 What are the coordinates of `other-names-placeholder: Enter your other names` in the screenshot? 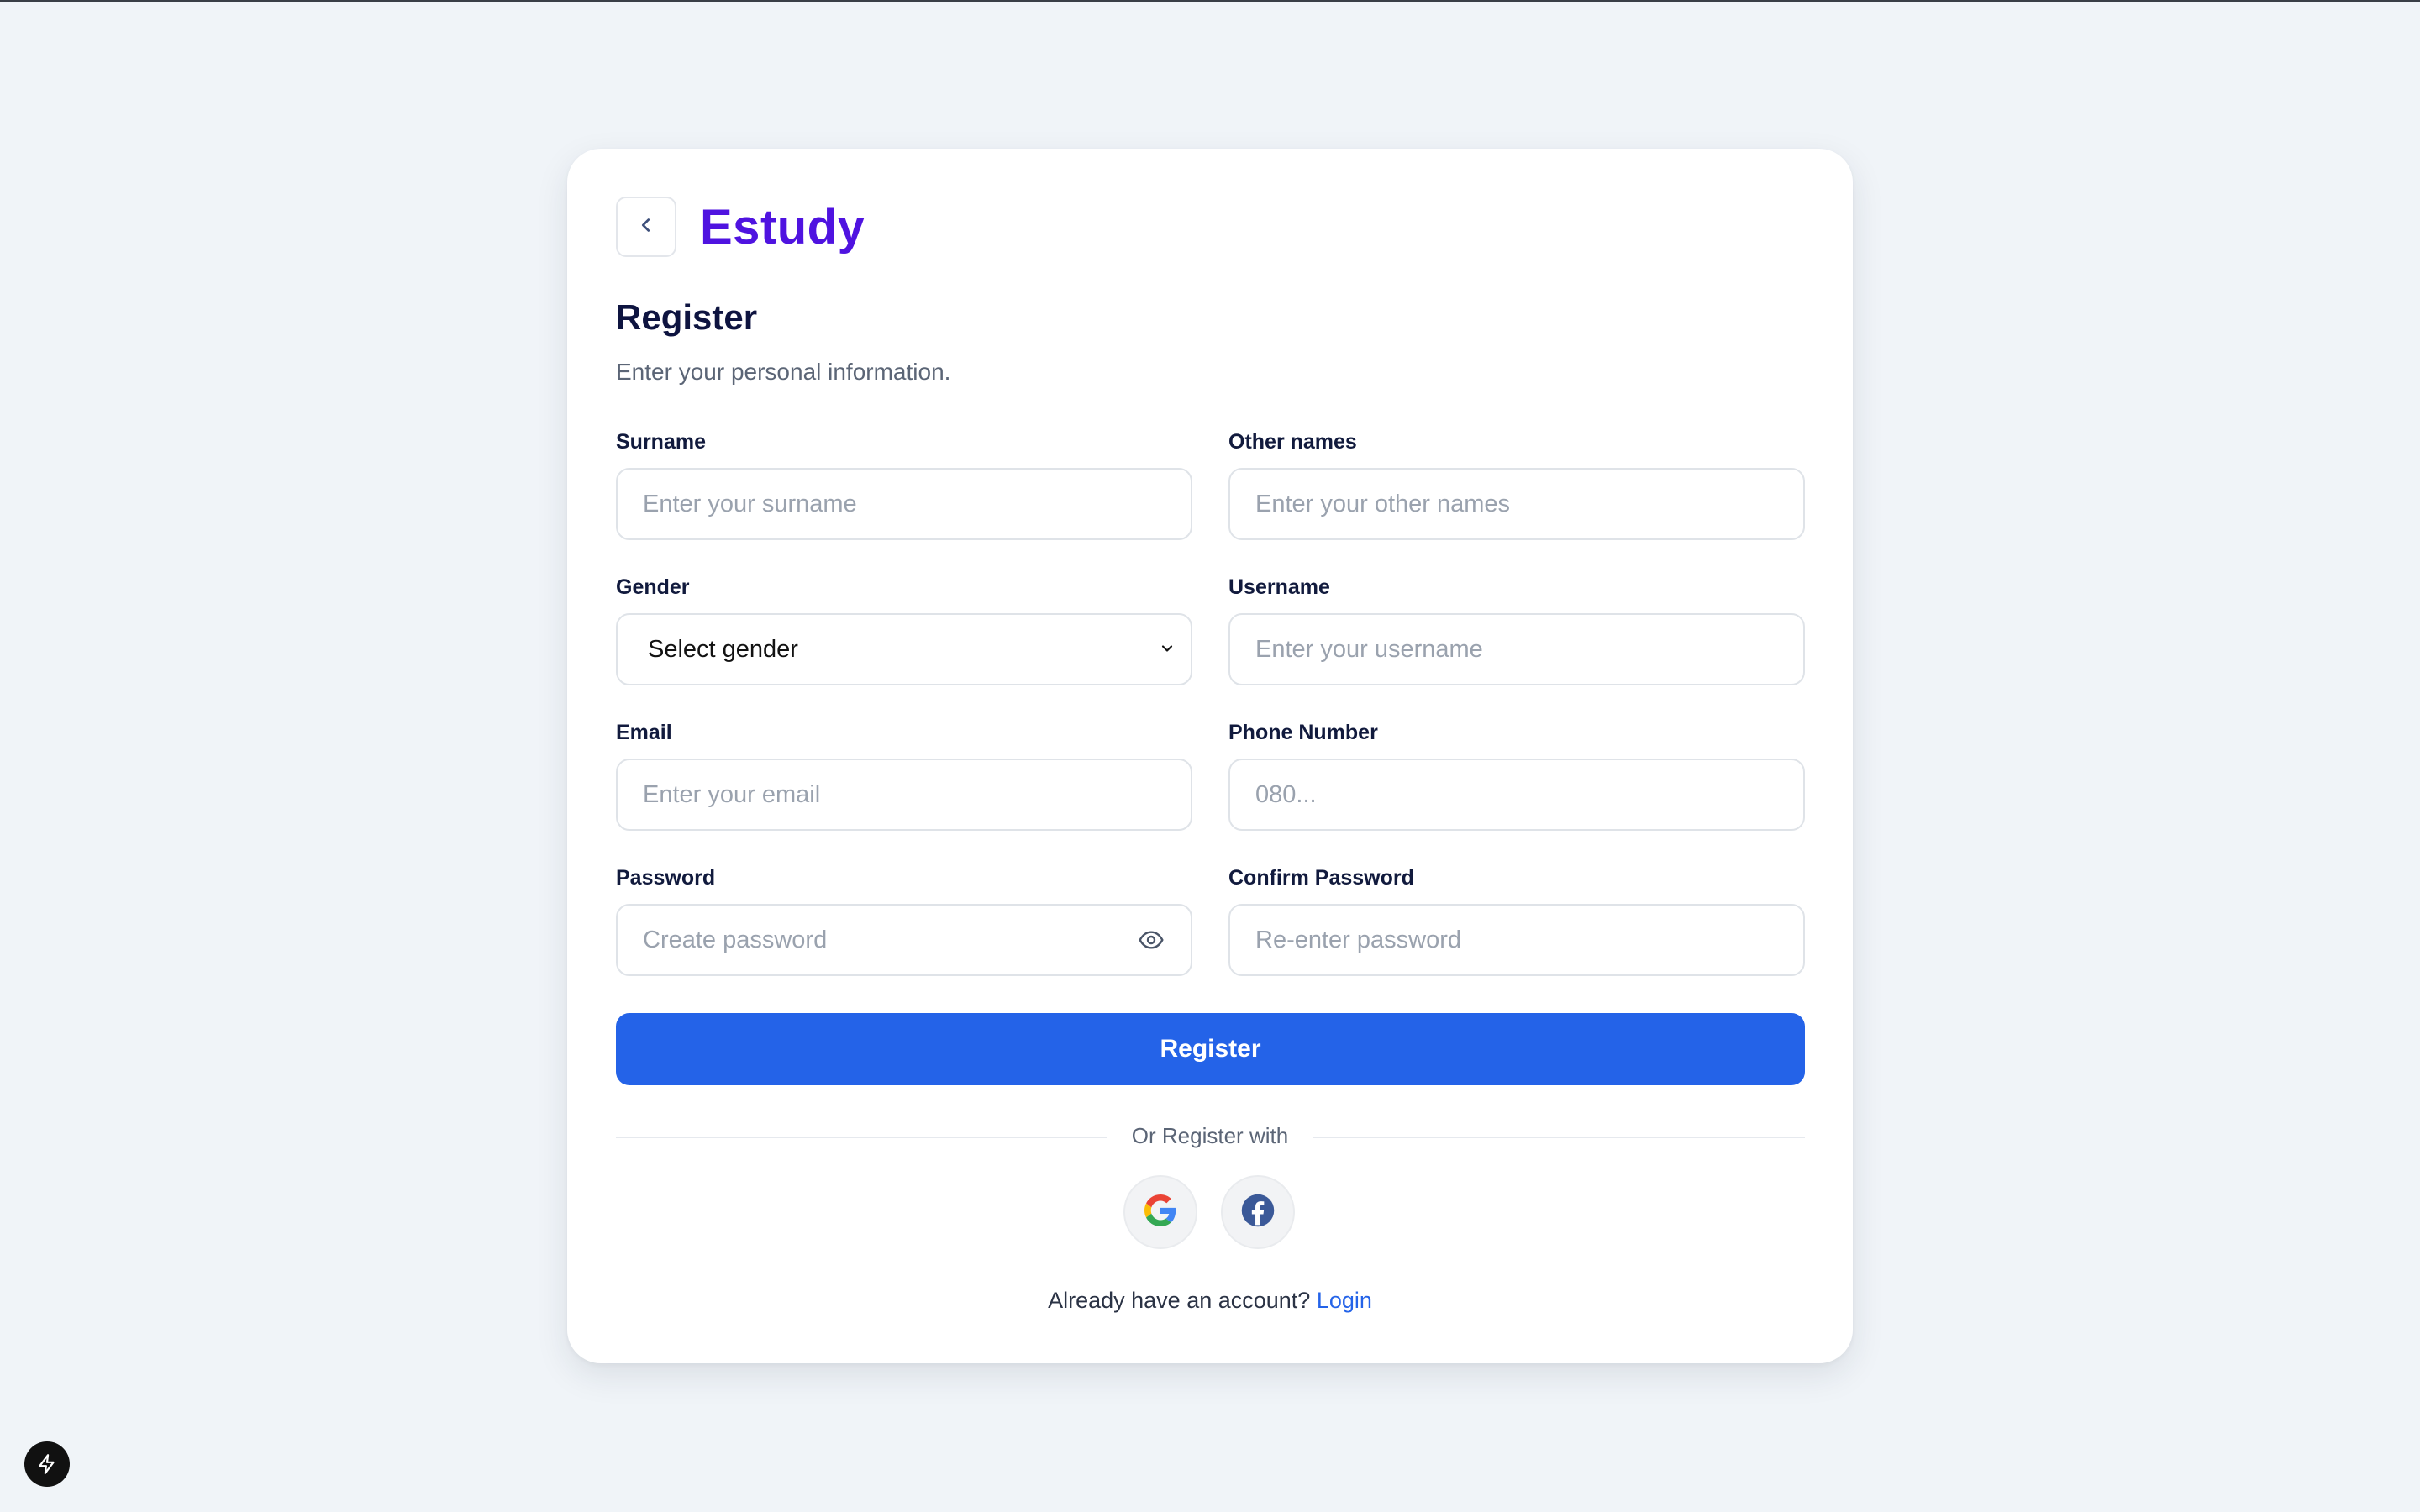 It's located at (1383, 503).